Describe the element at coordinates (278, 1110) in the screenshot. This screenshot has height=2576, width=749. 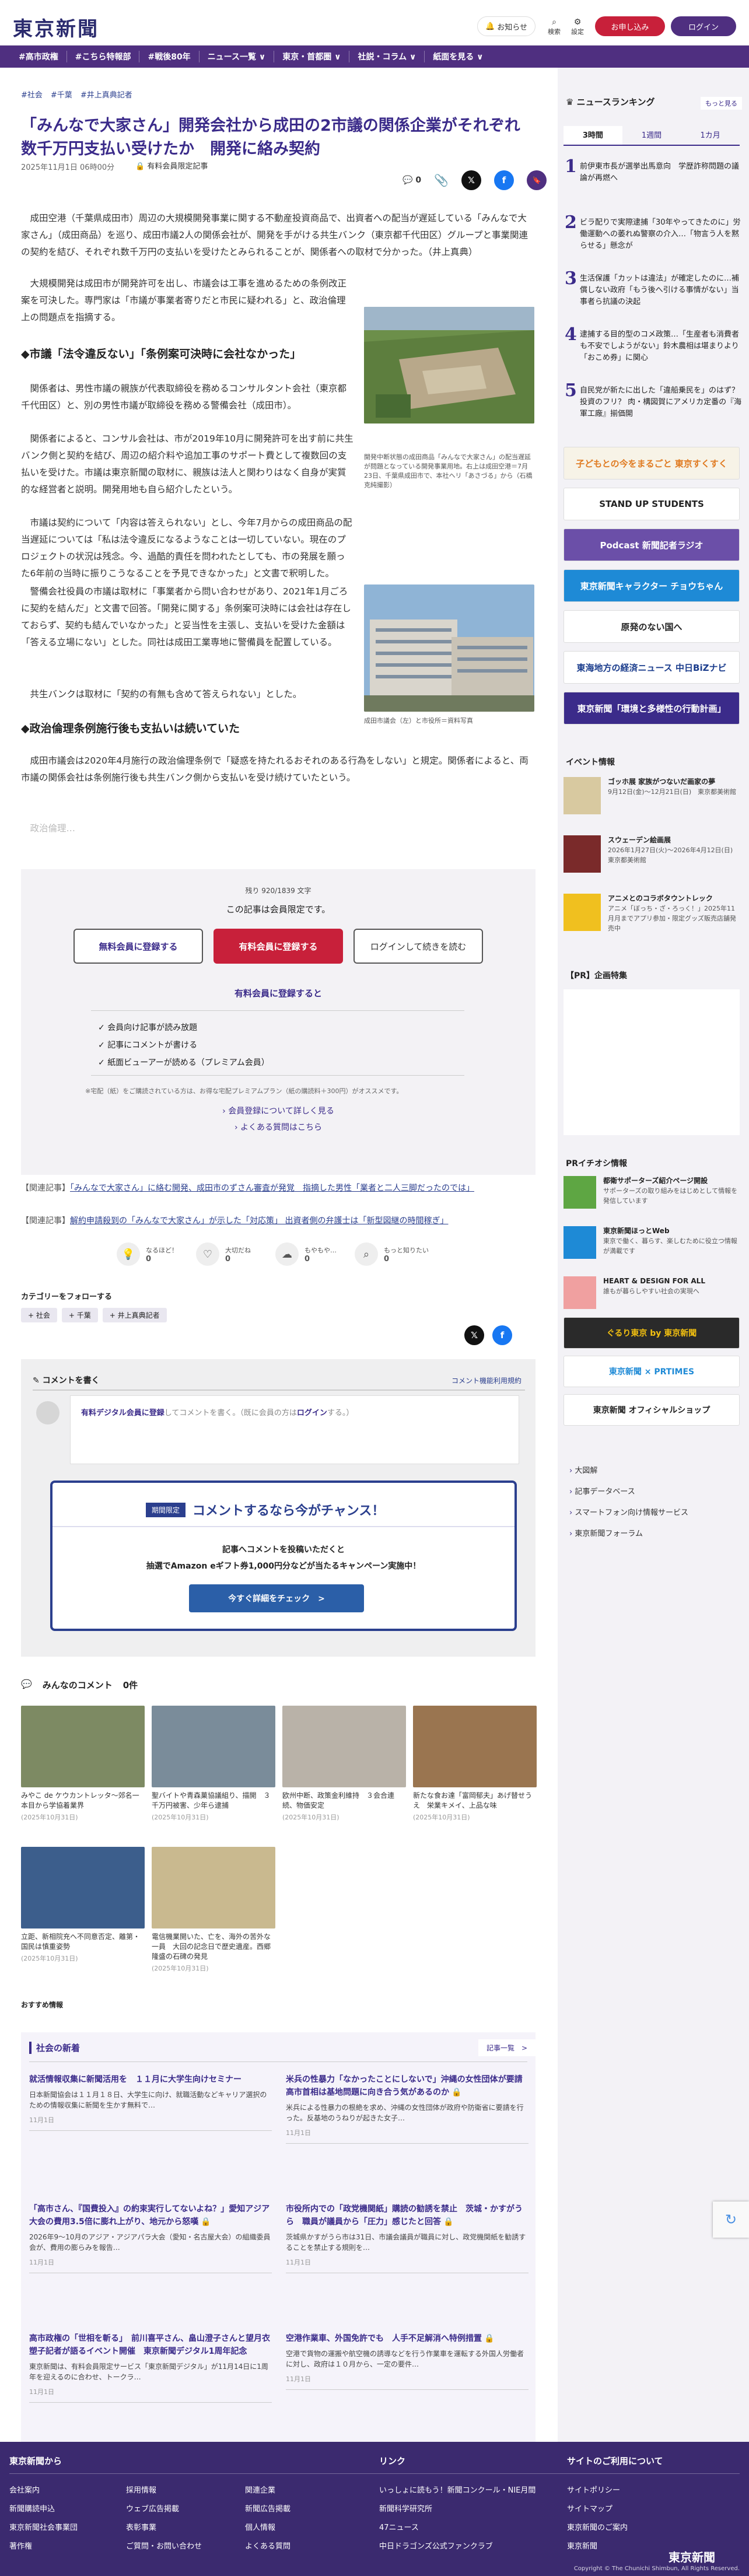
I see `member-info-link: › 会員登録について詳しく見る` at that location.